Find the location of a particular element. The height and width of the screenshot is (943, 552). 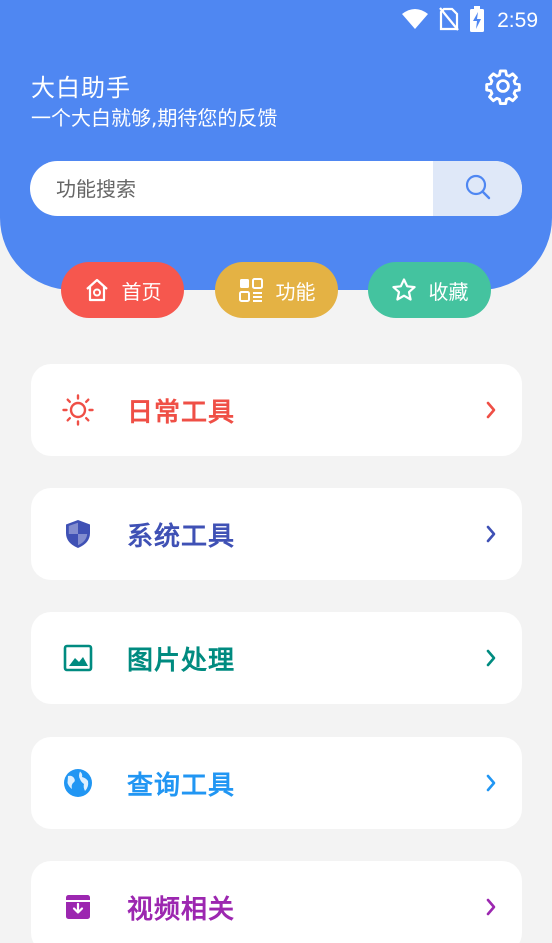

category-image-processing: 图片处理 is located at coordinates (276, 658).